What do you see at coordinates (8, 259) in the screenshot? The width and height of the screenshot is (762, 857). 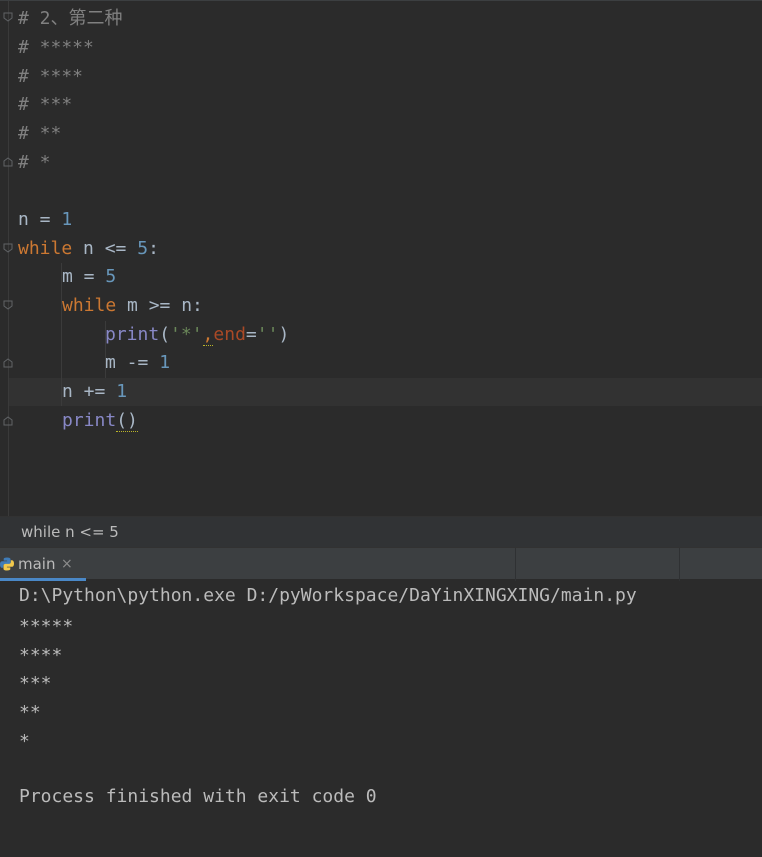 I see `gutter-divider` at bounding box center [8, 259].